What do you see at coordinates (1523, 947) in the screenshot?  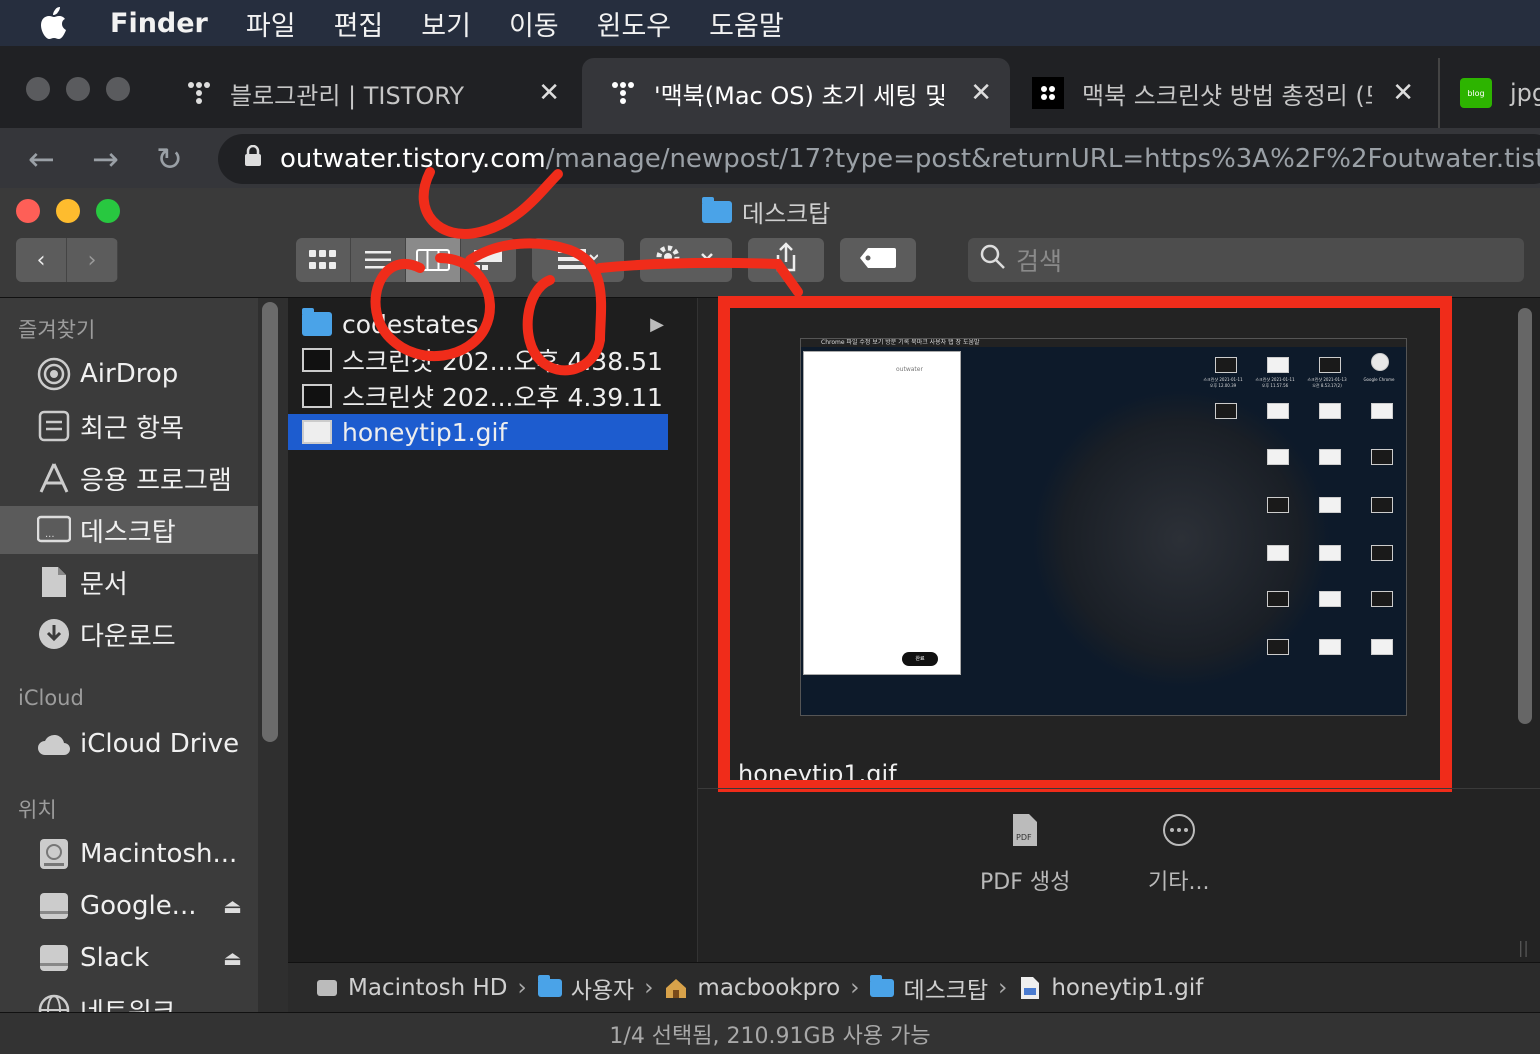 I see `column-resize-handle: ||` at bounding box center [1523, 947].